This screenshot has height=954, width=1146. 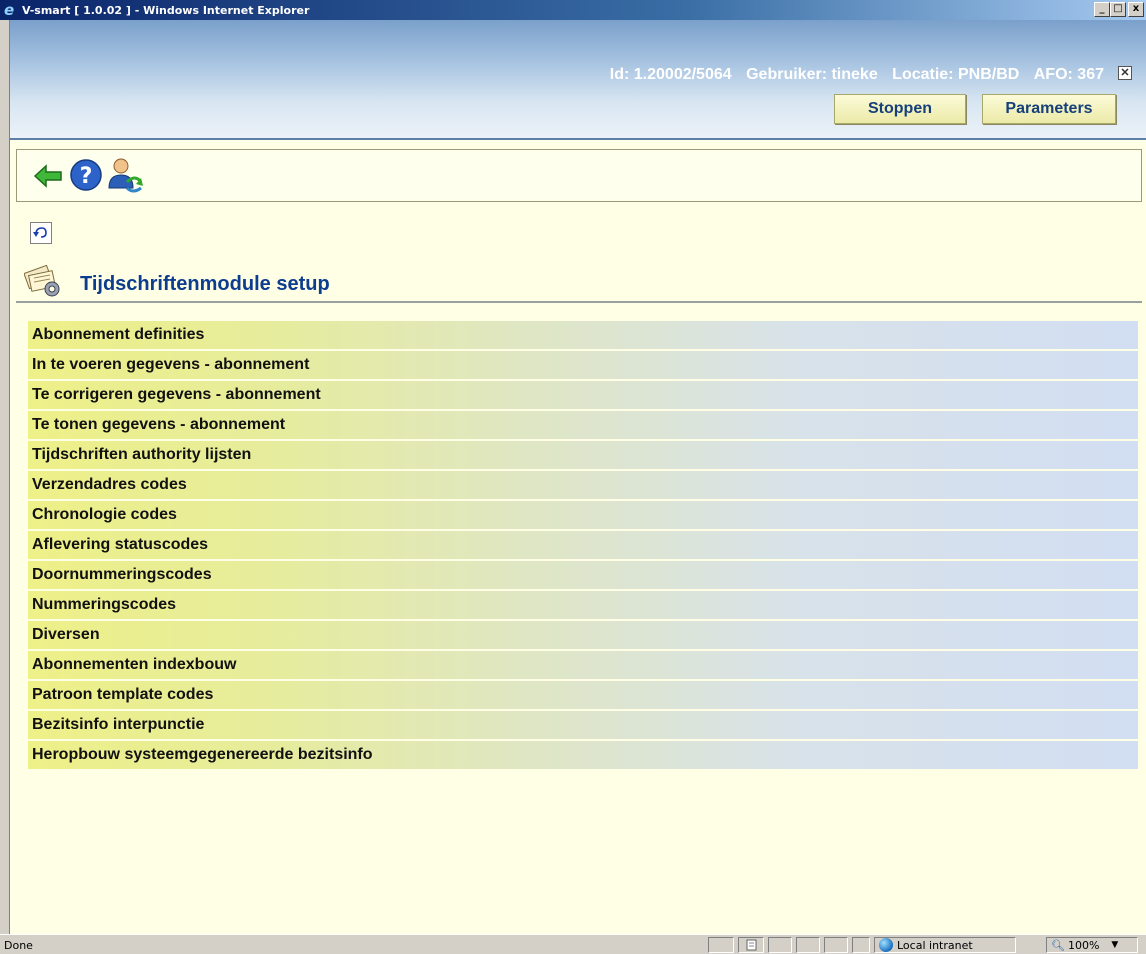 What do you see at coordinates (1136, 9) in the screenshot?
I see `window-close-button: x` at bounding box center [1136, 9].